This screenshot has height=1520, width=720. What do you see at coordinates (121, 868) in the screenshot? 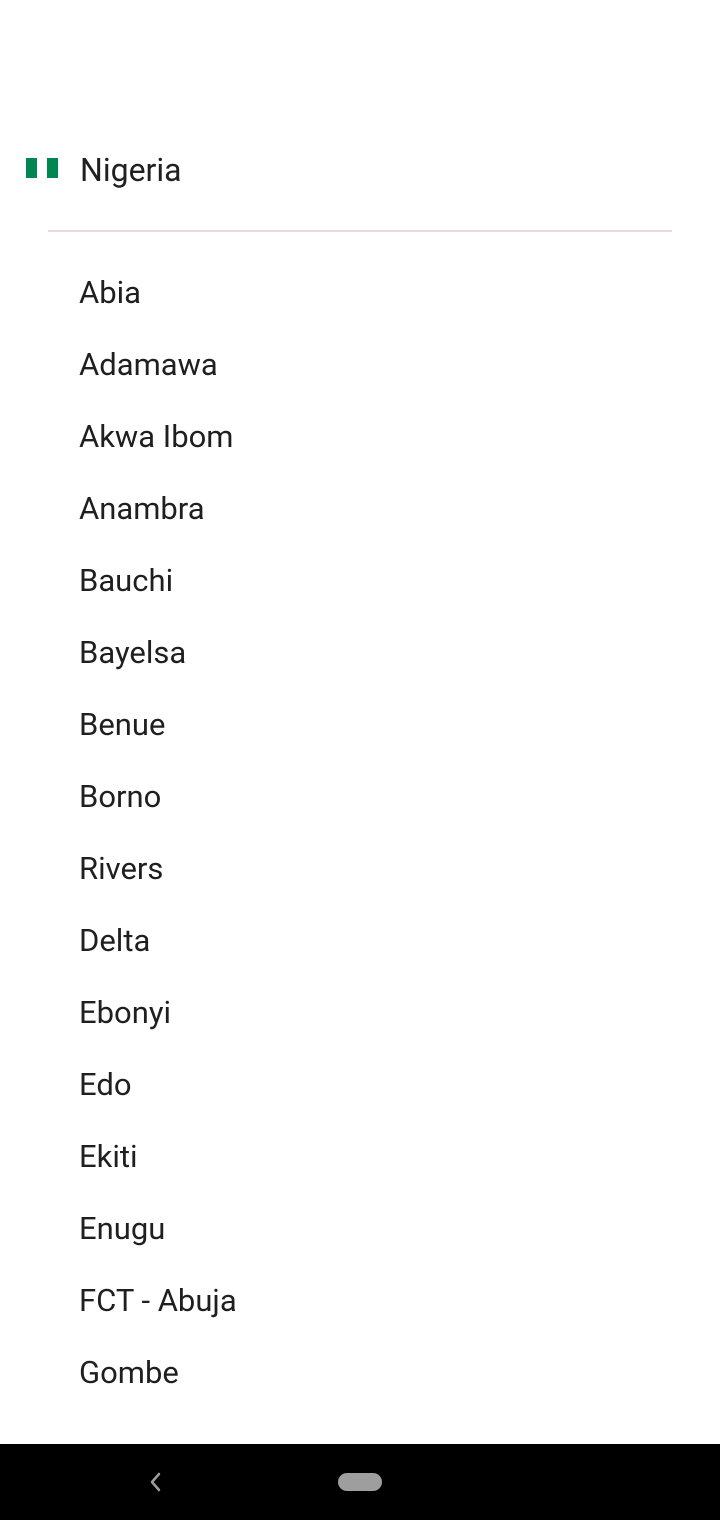
I see `state-label: Rivers` at bounding box center [121, 868].